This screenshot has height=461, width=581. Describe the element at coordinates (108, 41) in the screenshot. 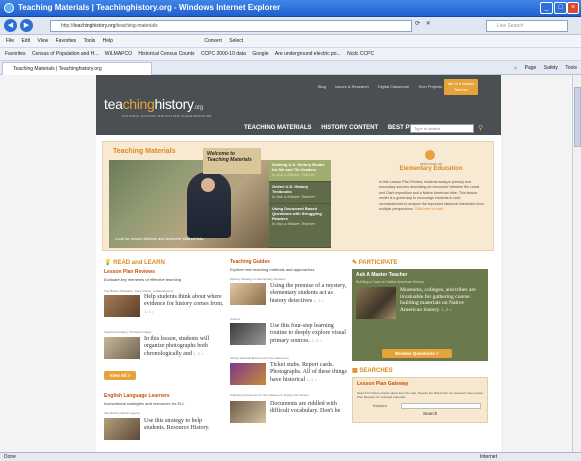

I see `menu-help: Help` at that location.